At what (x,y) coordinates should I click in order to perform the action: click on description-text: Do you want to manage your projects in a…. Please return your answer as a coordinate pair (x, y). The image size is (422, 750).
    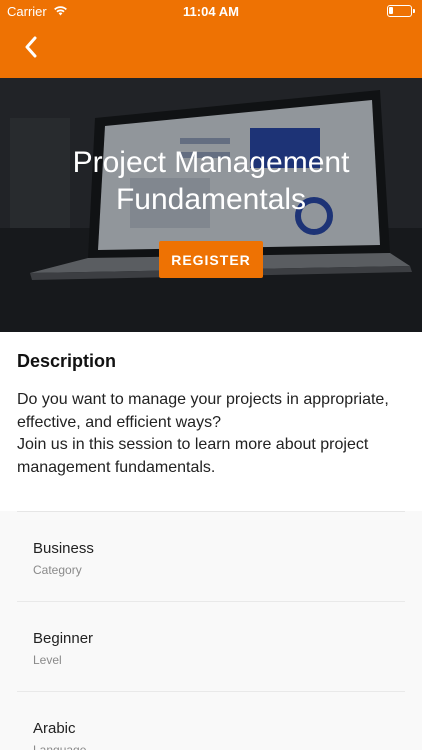
    Looking at the image, I should click on (211, 434).